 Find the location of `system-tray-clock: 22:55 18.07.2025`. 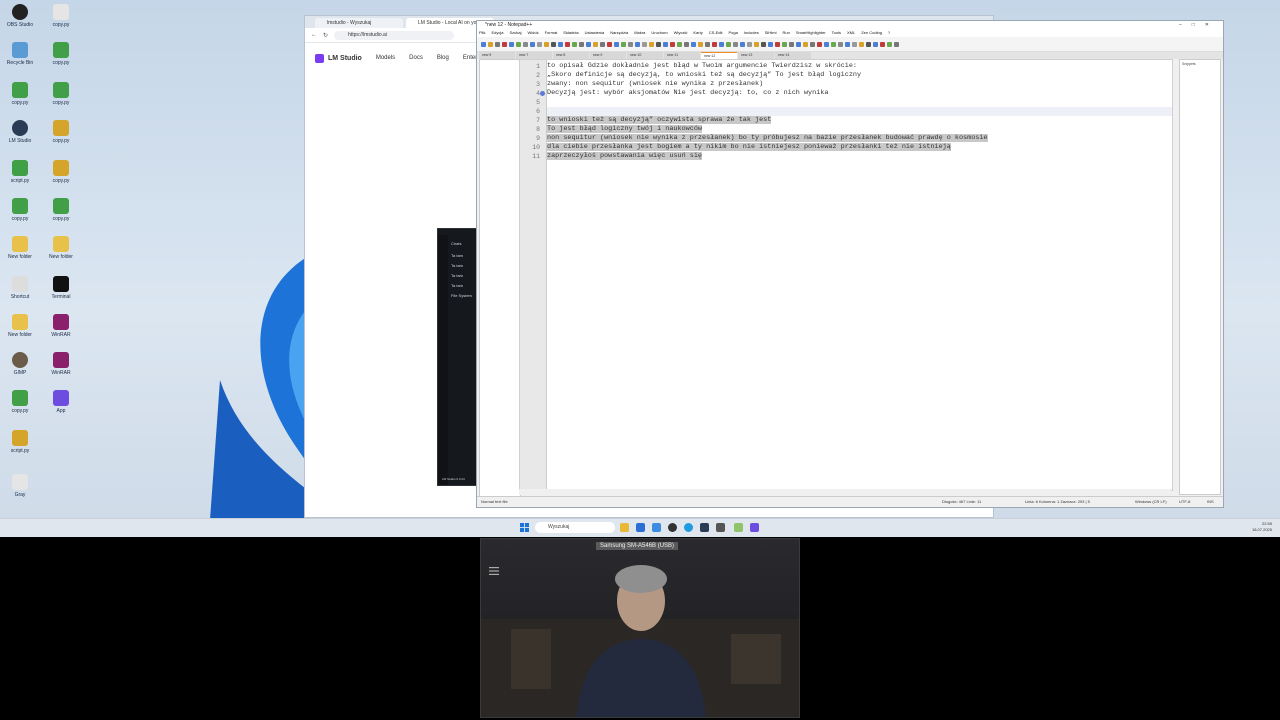

system-tray-clock: 22:55 18.07.2025 is located at coordinates (1262, 527).